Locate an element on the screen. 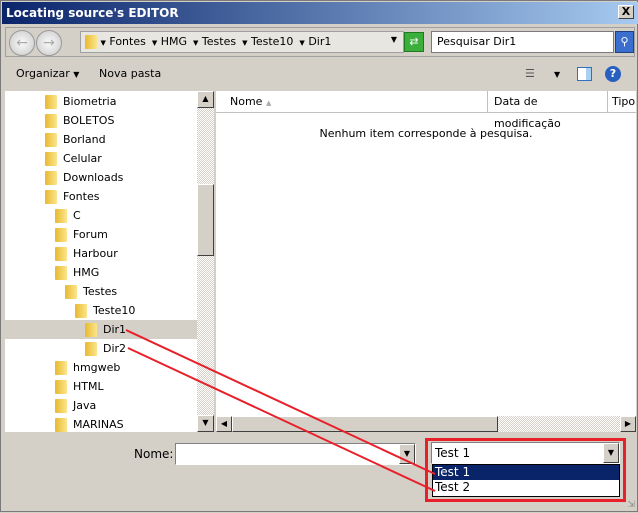  annotation-line-dir1 is located at coordinates (280, 402).